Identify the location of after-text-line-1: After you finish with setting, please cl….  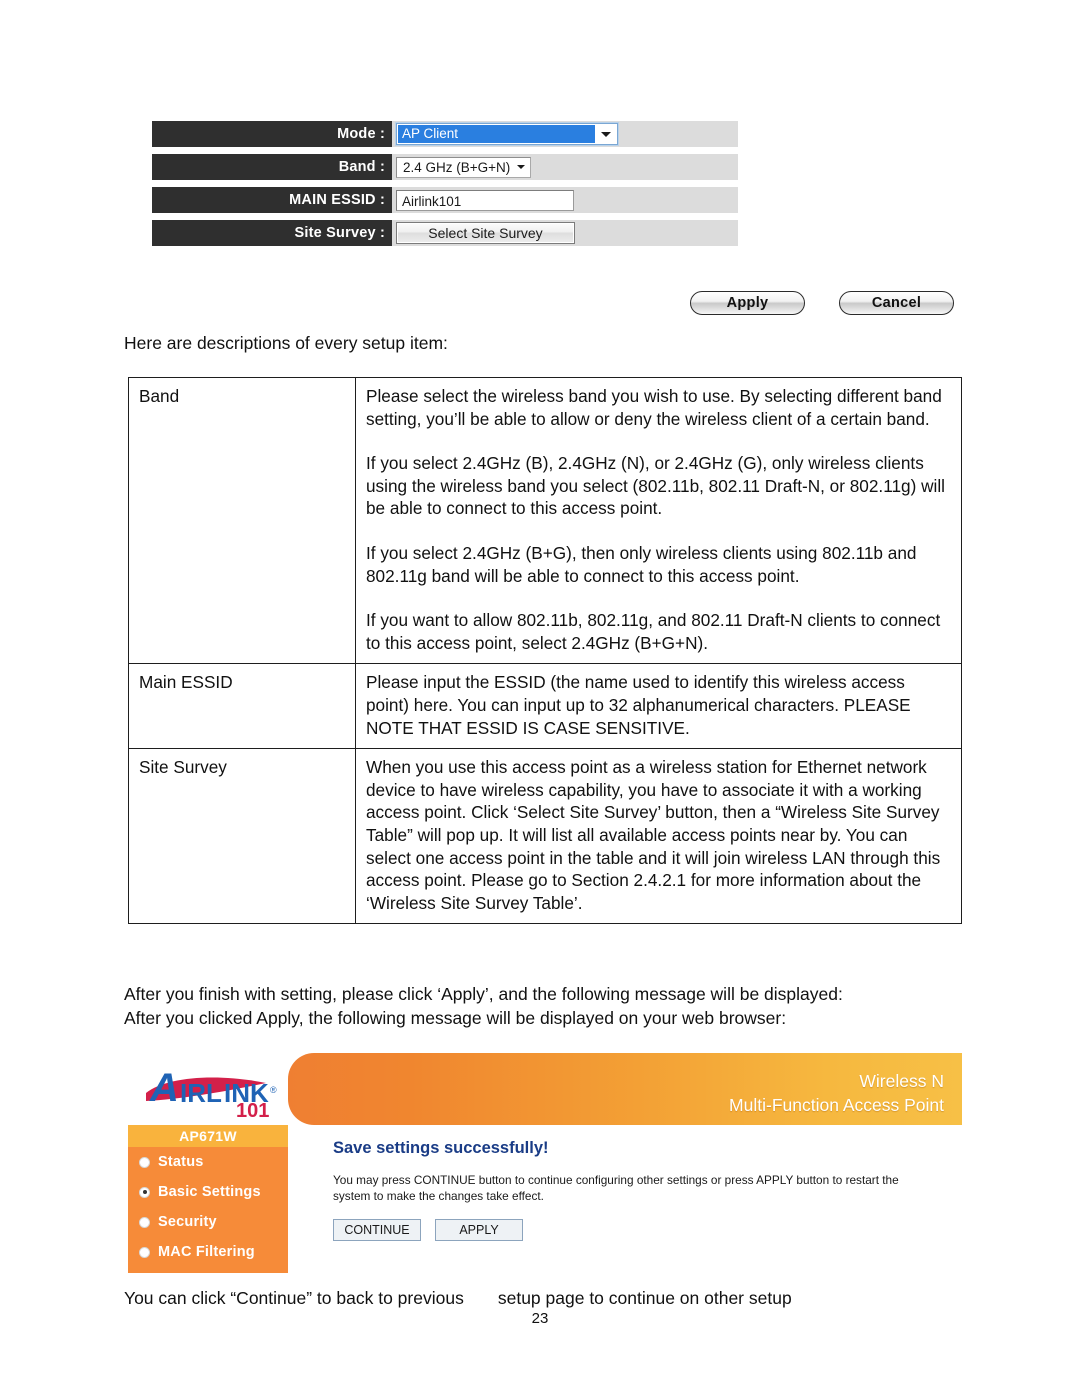
(483, 994).